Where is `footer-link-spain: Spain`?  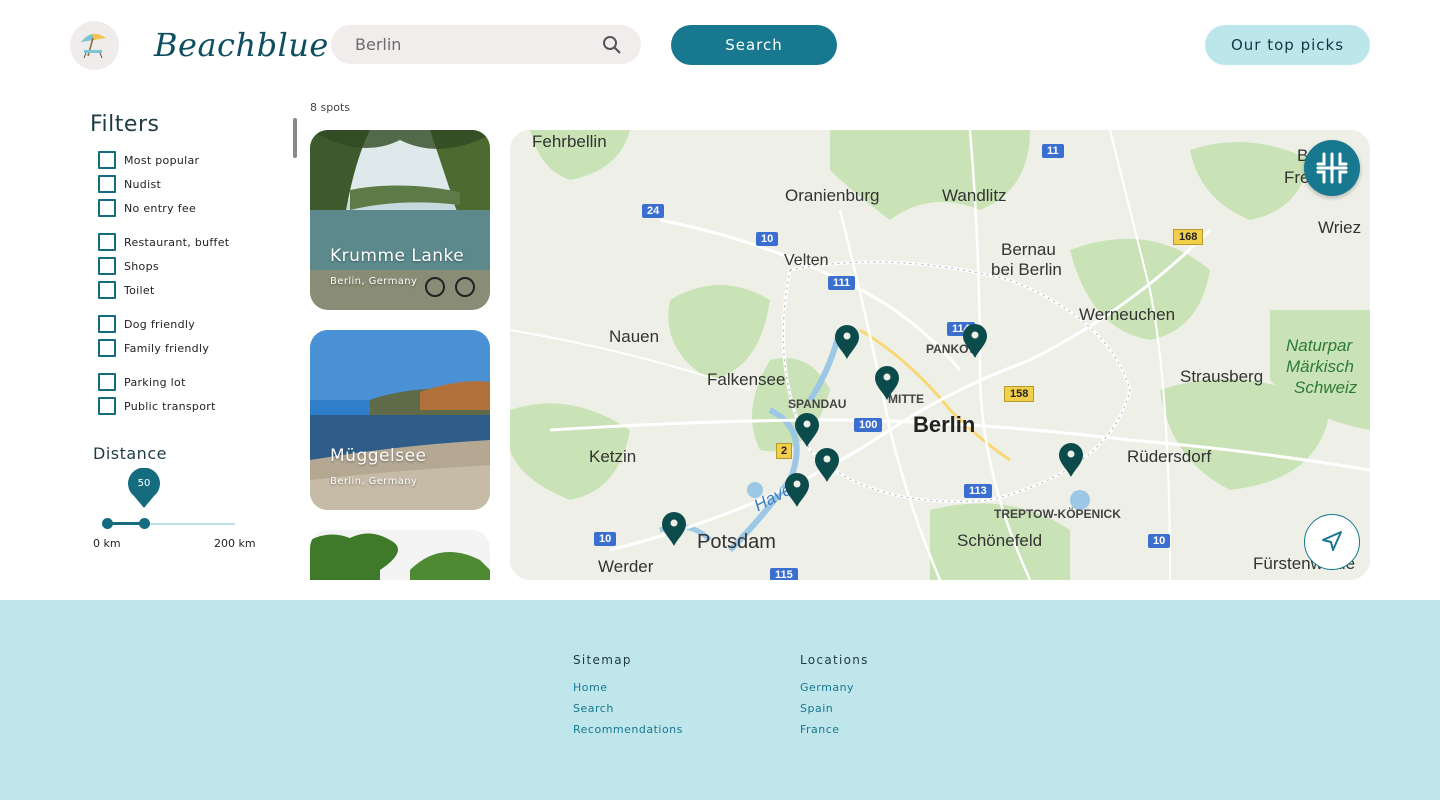
footer-link-spain: Spain is located at coordinates (816, 708).